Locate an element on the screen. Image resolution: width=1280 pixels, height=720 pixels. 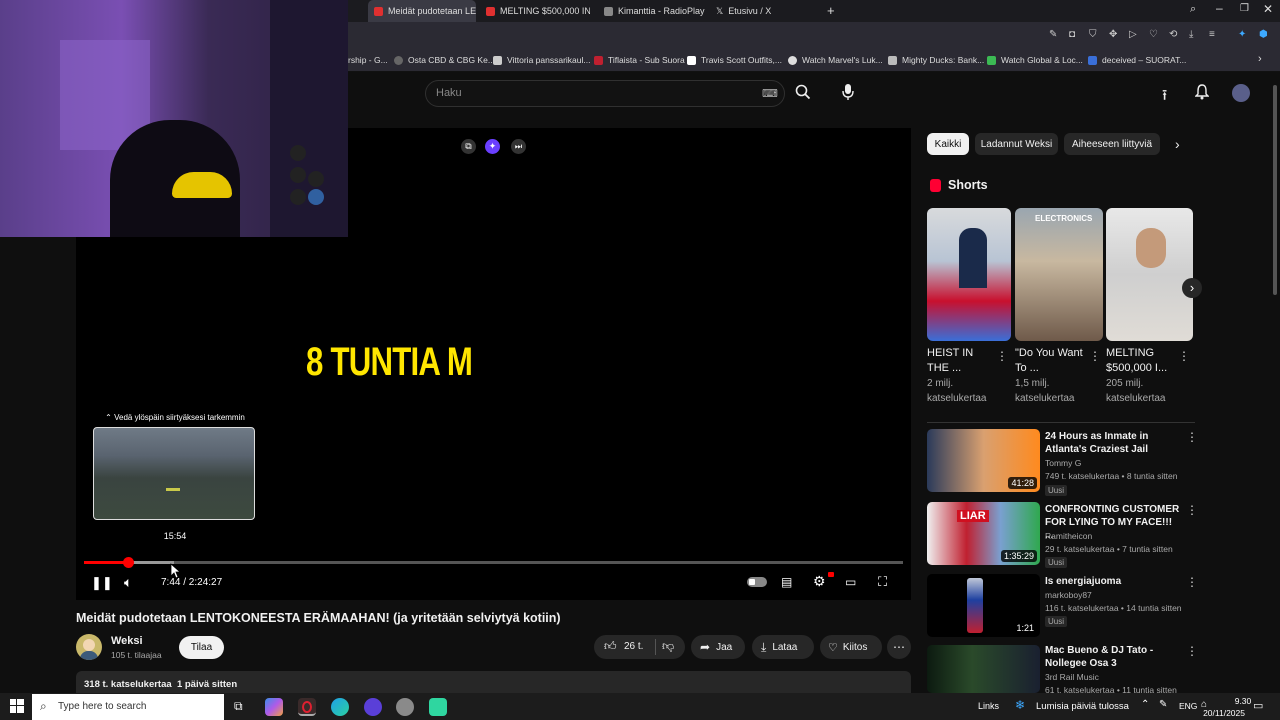
tab-x: 𝕏 Etusivu / X is located at coordinates (765, 11).